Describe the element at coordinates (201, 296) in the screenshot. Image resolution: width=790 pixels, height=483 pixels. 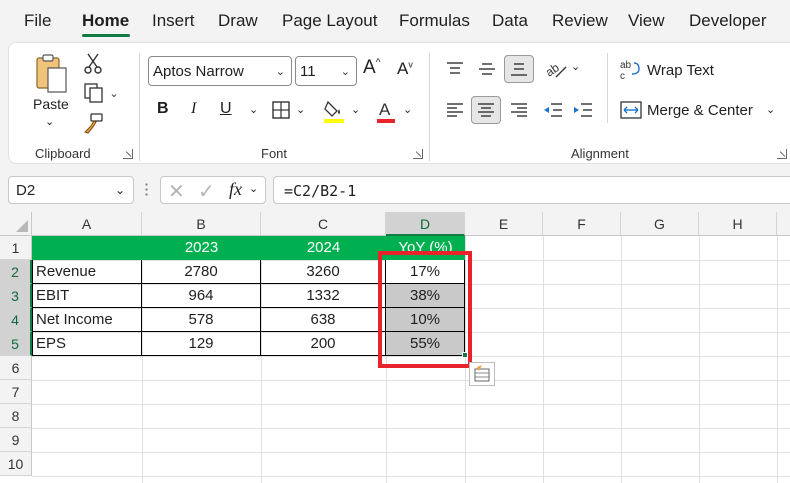
I see `cell-b3: 964` at that location.